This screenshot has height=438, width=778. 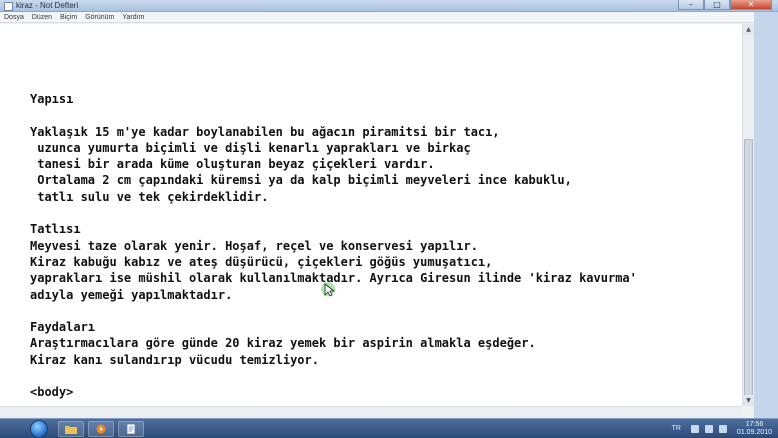 What do you see at coordinates (754, 424) in the screenshot?
I see `clock-time: 17:56` at bounding box center [754, 424].